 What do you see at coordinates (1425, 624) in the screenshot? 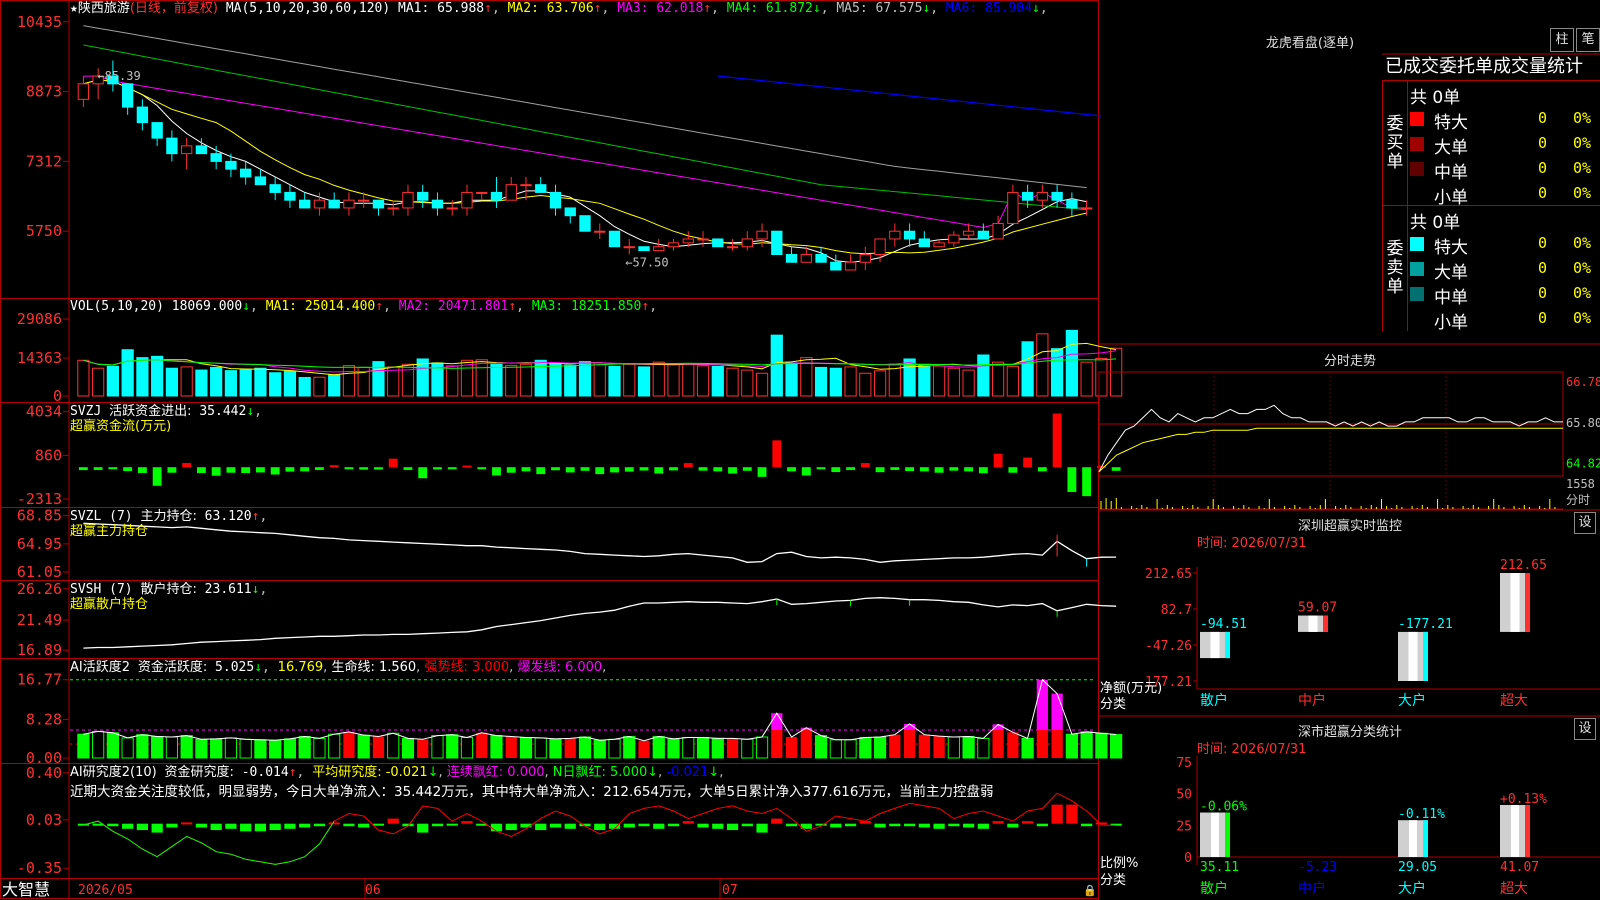
I see `monitor-value-label: -177.21` at bounding box center [1425, 624].